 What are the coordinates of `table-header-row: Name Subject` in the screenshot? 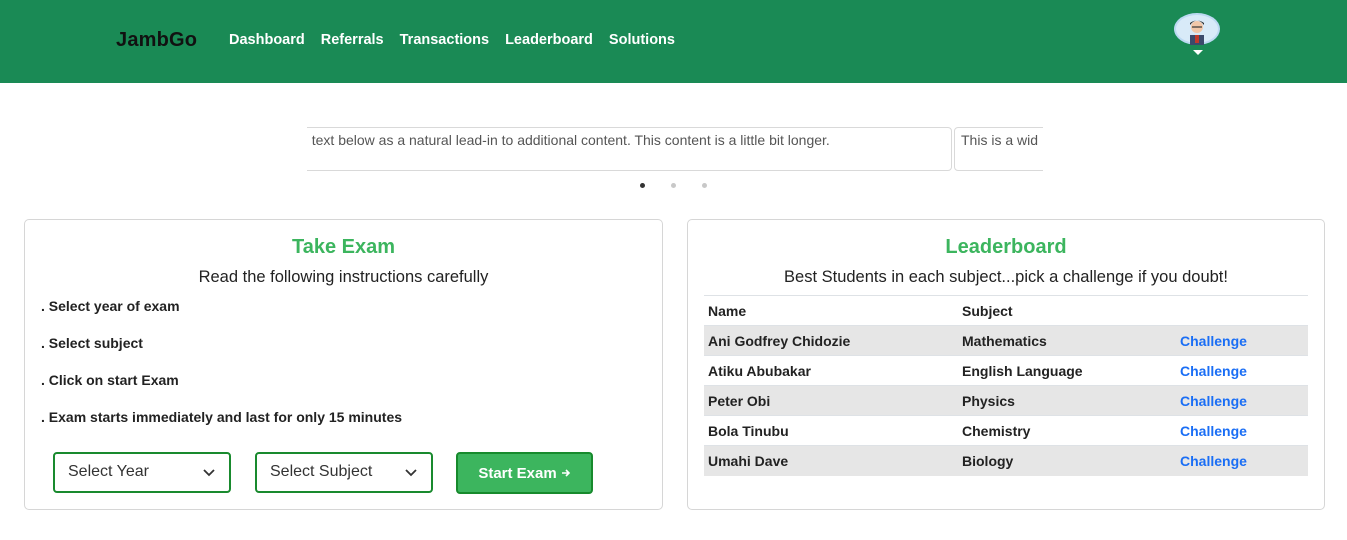 It's located at (1006, 310).